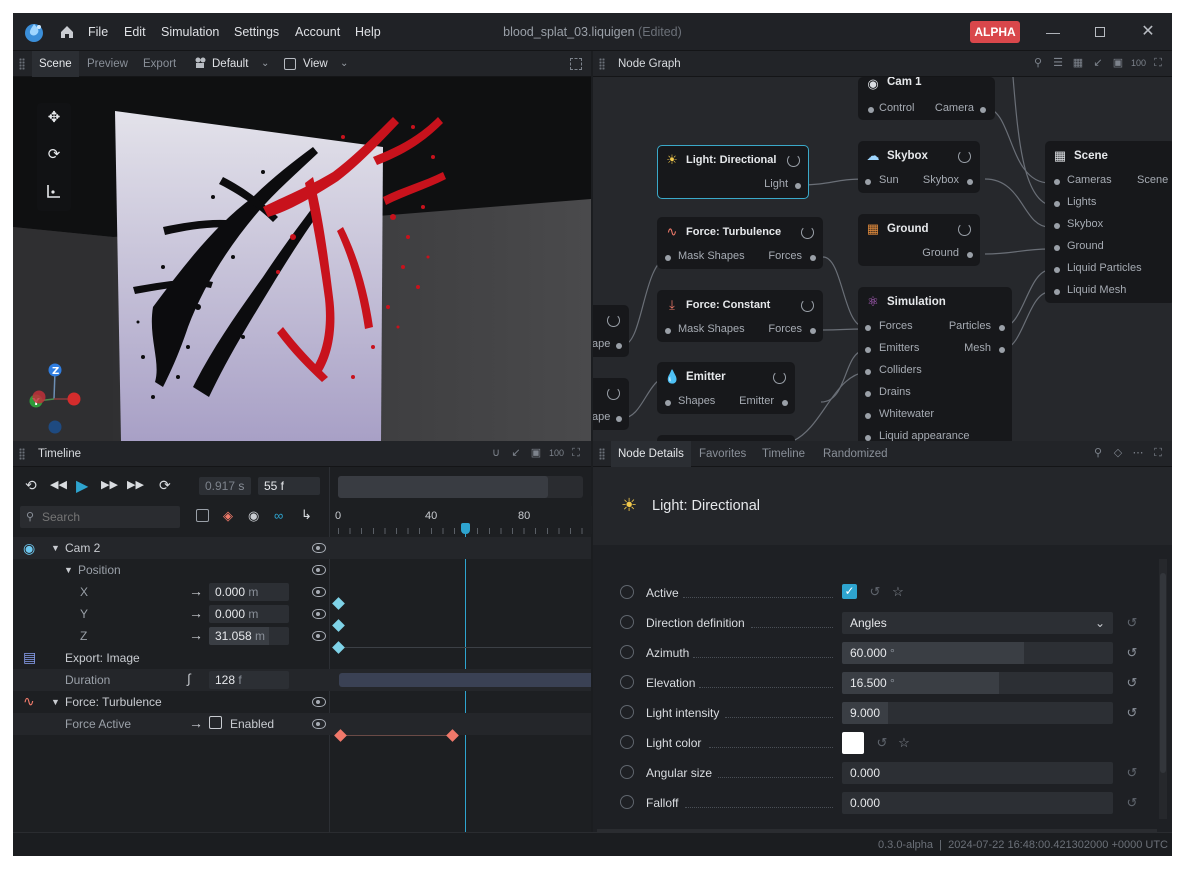 This screenshot has width=1185, height=869. I want to click on view-menu: View, so click(315, 64).